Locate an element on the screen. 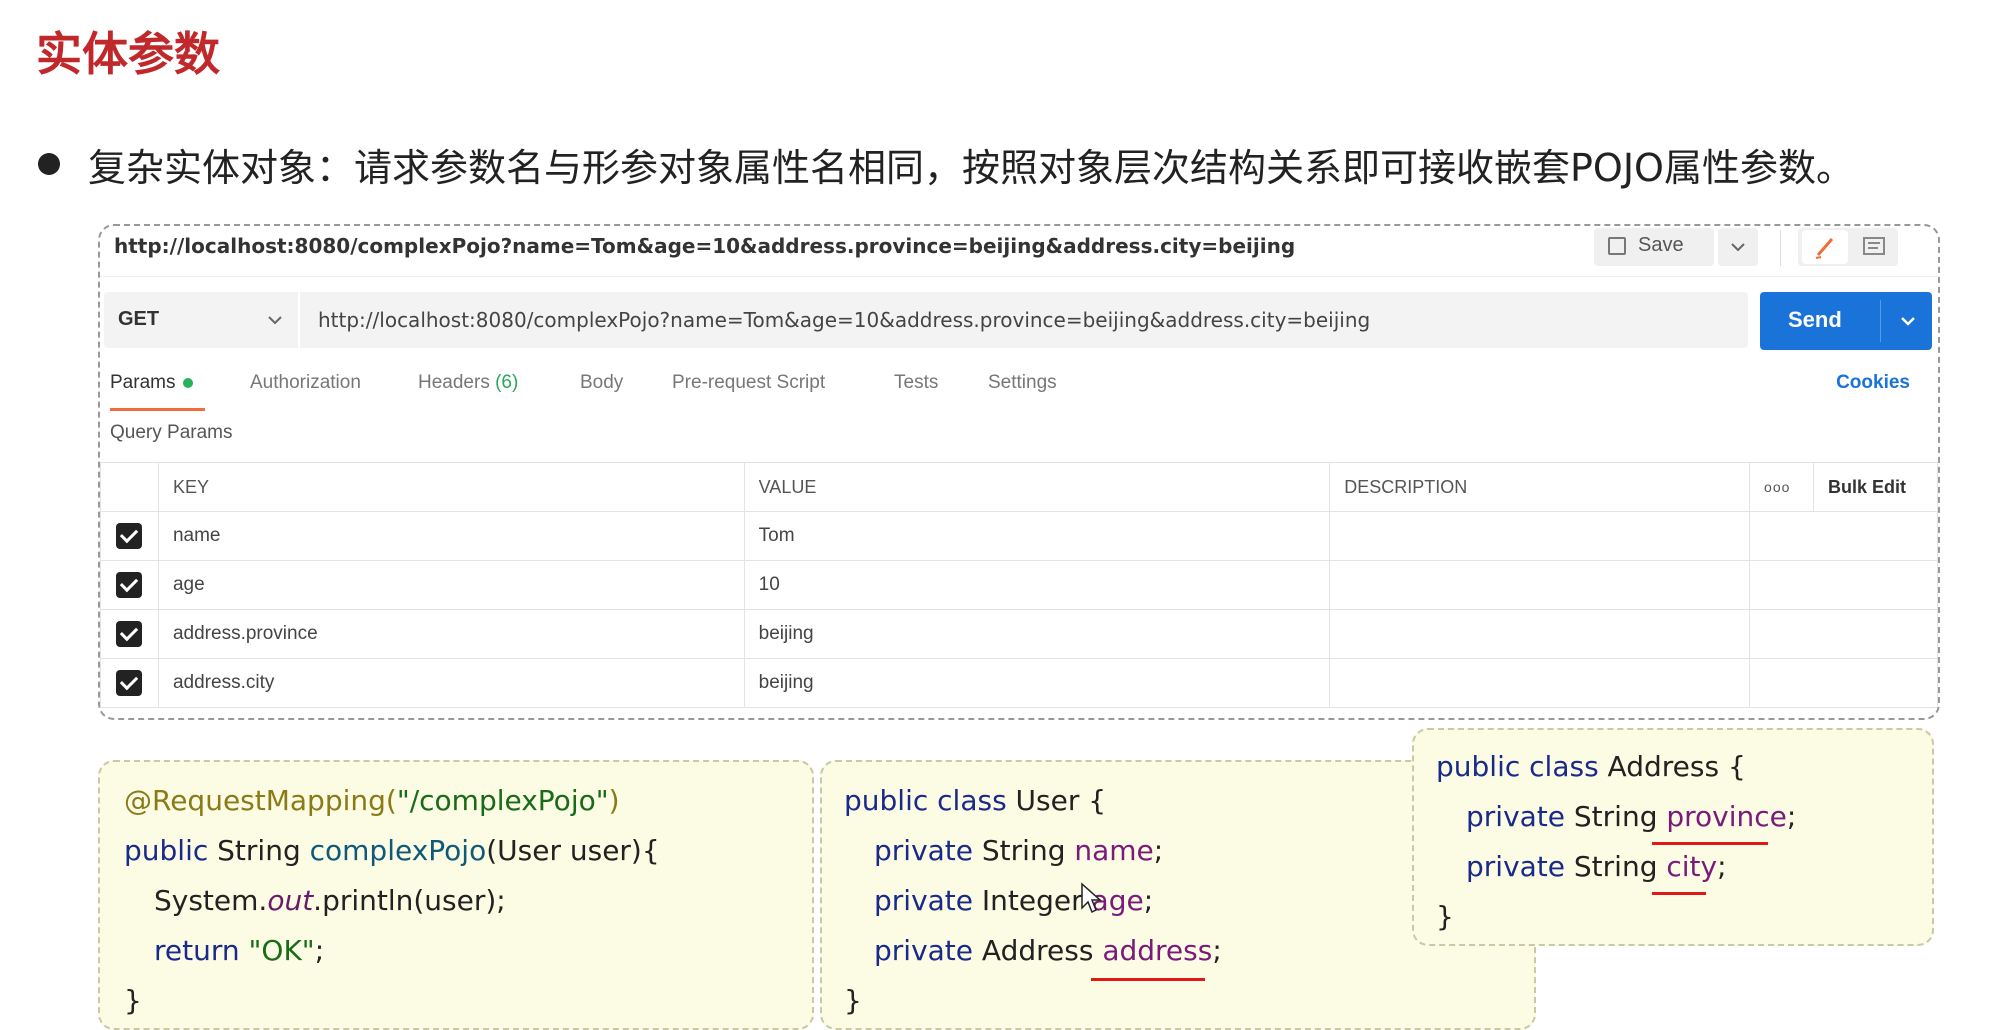 The width and height of the screenshot is (1999, 1030). active-tab-underline is located at coordinates (157, 409).